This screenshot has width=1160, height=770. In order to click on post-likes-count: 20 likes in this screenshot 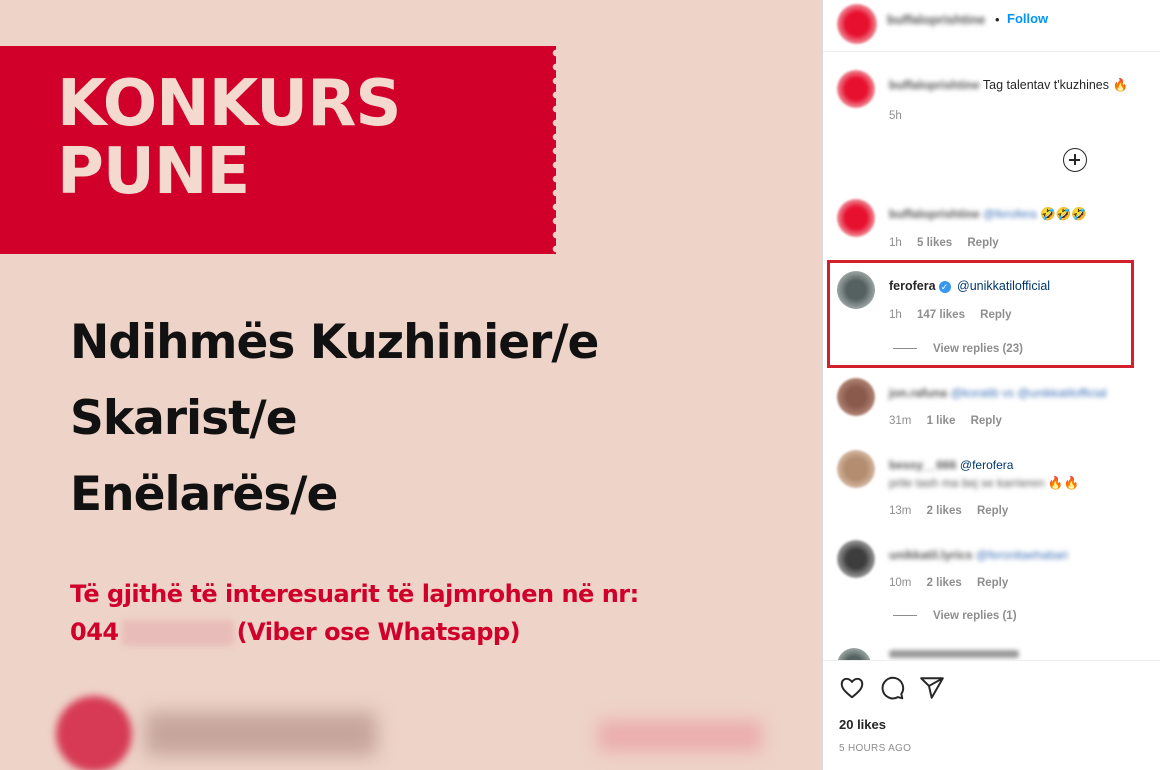, I will do `click(862, 724)`.